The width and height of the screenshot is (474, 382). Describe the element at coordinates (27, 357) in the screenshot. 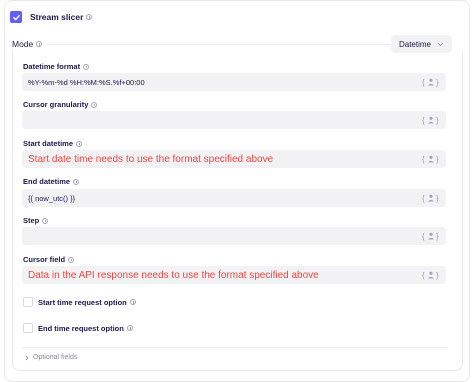

I see `chevron-right-icon` at that location.